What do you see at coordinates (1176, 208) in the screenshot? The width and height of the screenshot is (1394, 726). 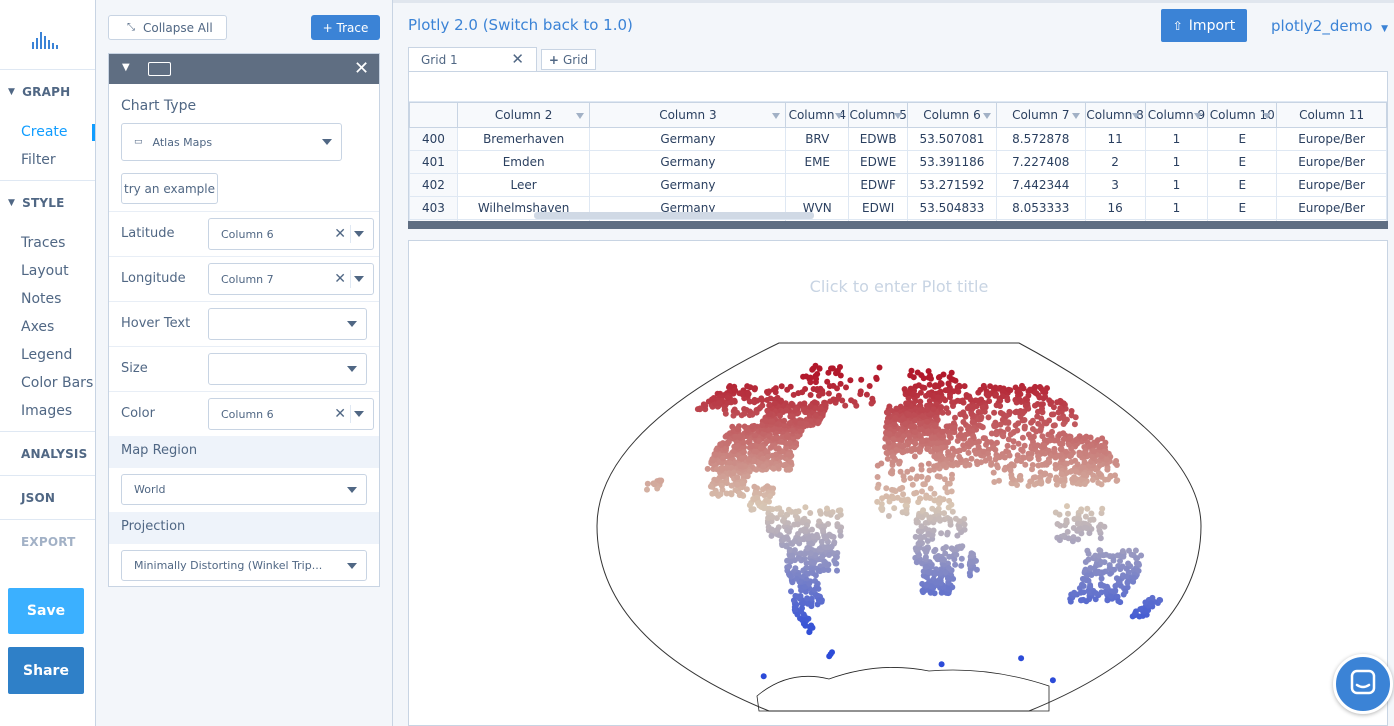 I see `table-cell: 1` at bounding box center [1176, 208].